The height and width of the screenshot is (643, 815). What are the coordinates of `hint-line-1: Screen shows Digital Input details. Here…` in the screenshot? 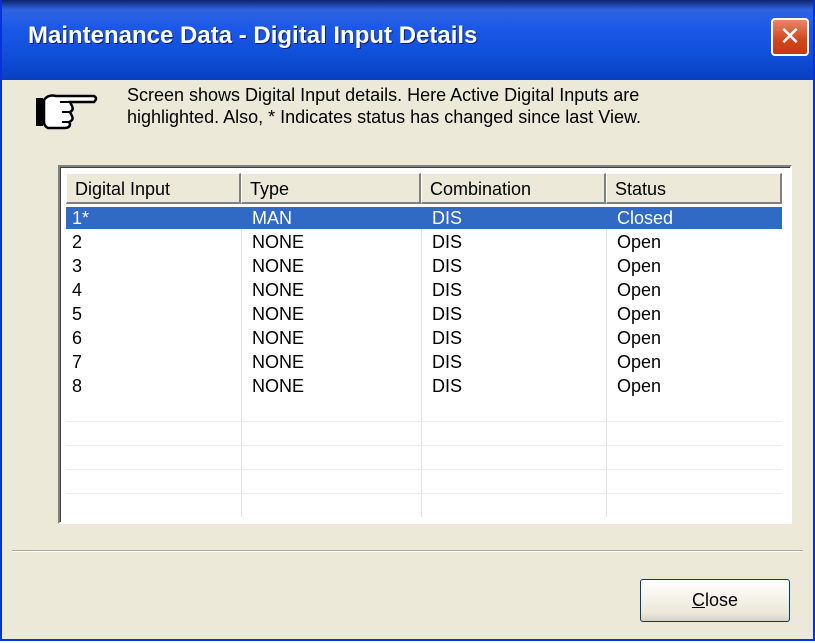 It's located at (383, 95).